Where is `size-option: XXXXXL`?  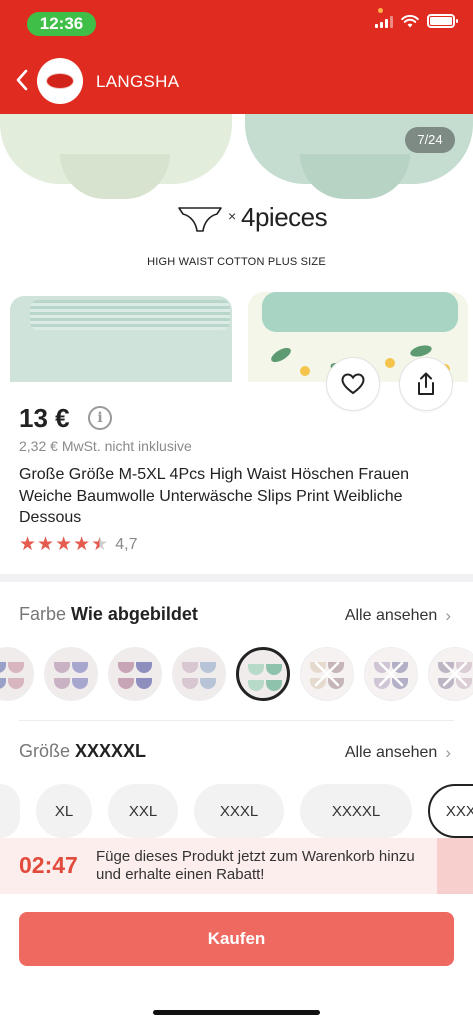
size-option: XXXXXL is located at coordinates (450, 811).